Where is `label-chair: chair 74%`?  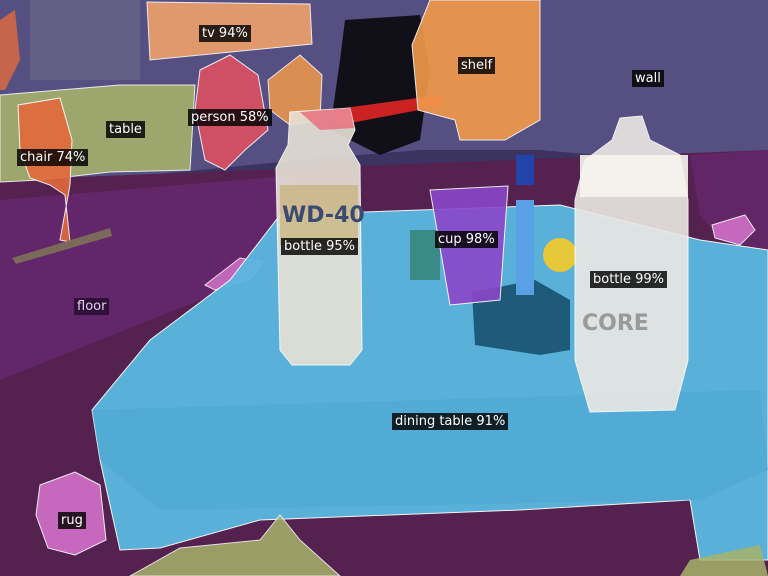
label-chair: chair 74% is located at coordinates (53, 157).